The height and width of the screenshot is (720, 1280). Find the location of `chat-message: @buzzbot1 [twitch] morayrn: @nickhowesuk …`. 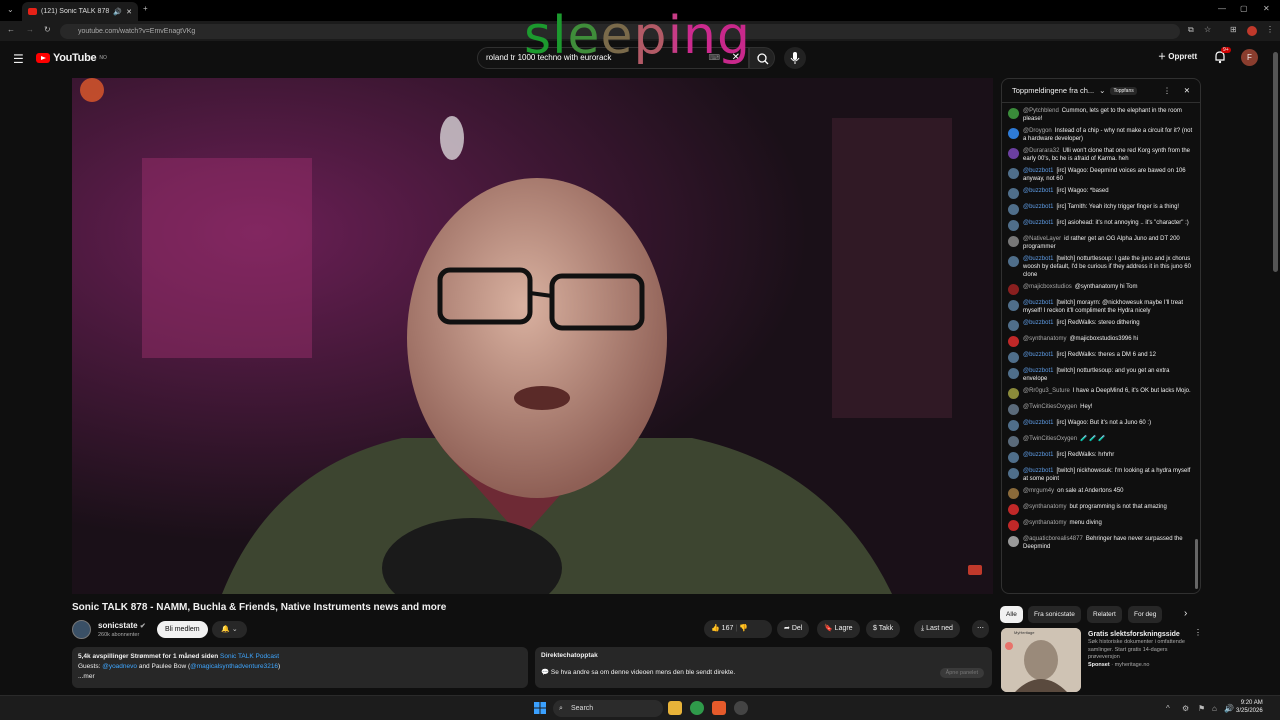

chat-message: @buzzbot1 [twitch] morayrn: @nickhowesuk … is located at coordinates (1101, 307).